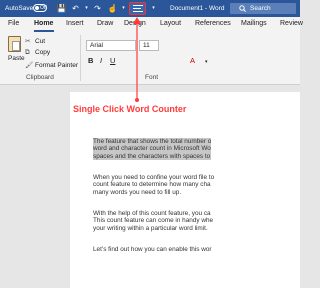  Describe the element at coordinates (137, 192) in the screenshot. I see `text-line: many words you need to fill up.` at that location.